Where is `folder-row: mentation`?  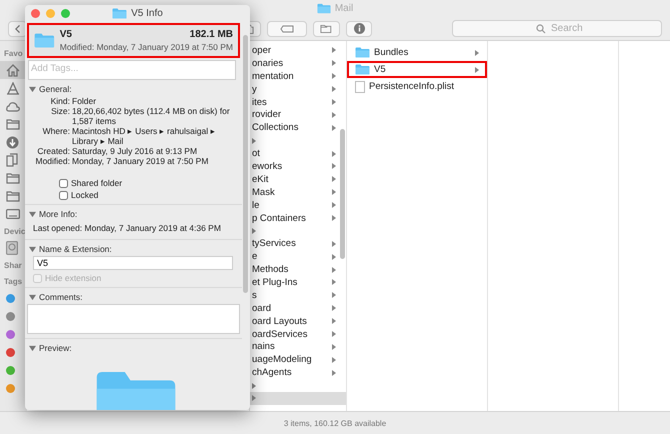
folder-row: mentation is located at coordinates (298, 76).